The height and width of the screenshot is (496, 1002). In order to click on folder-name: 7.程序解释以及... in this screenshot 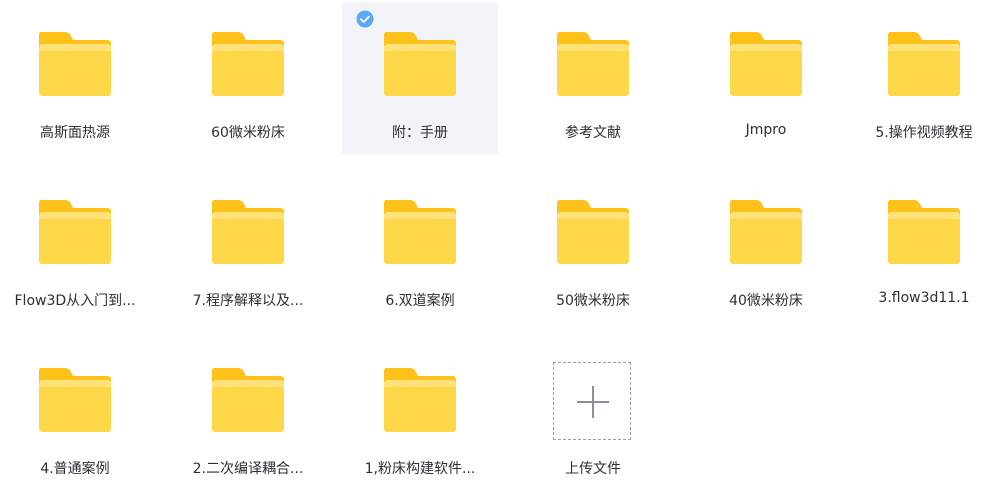, I will do `click(248, 301)`.